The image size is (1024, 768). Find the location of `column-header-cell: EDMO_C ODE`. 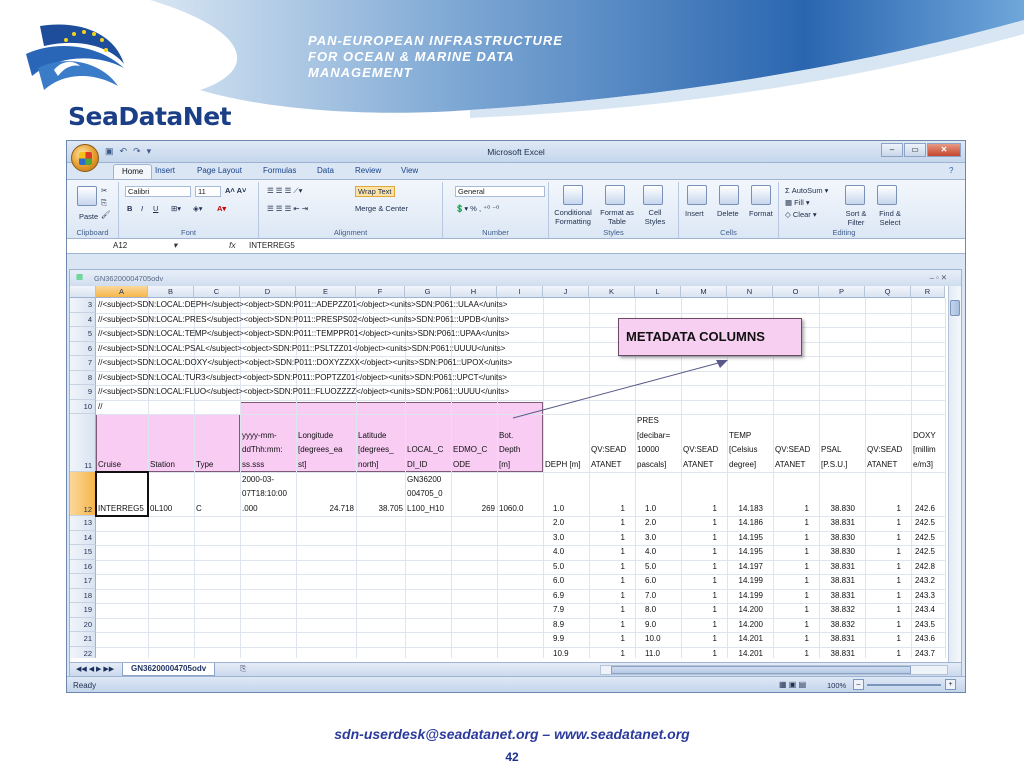

column-header-cell: EDMO_C ODE is located at coordinates (474, 457).